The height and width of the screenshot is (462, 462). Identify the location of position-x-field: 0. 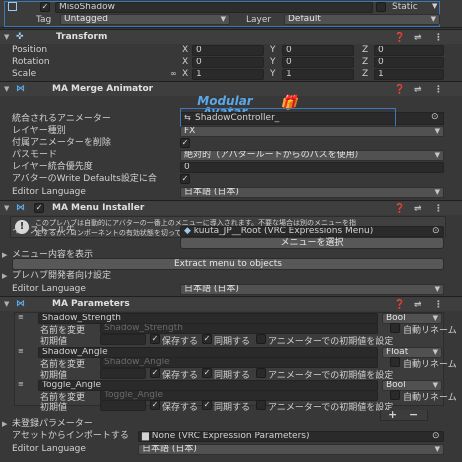
(228, 50).